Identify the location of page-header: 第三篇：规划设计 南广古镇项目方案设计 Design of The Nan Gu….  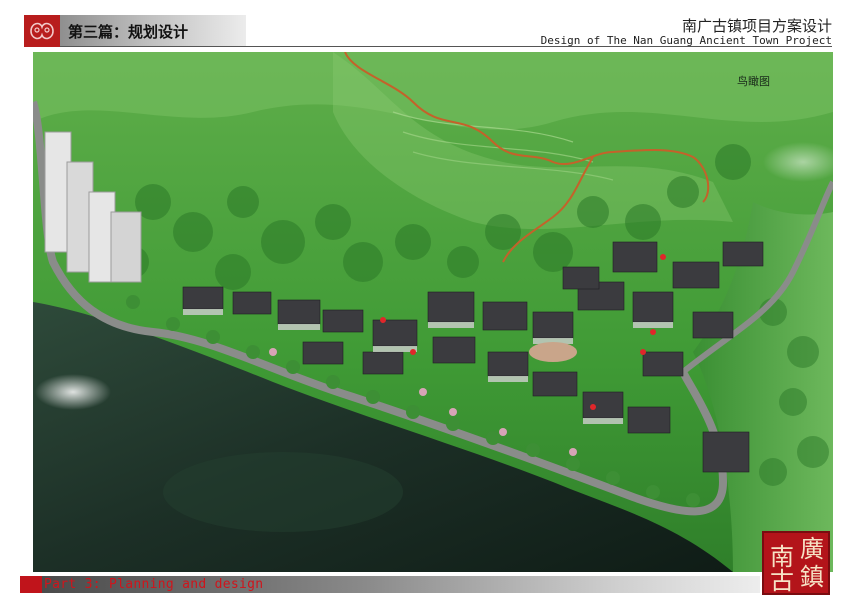
(428, 31).